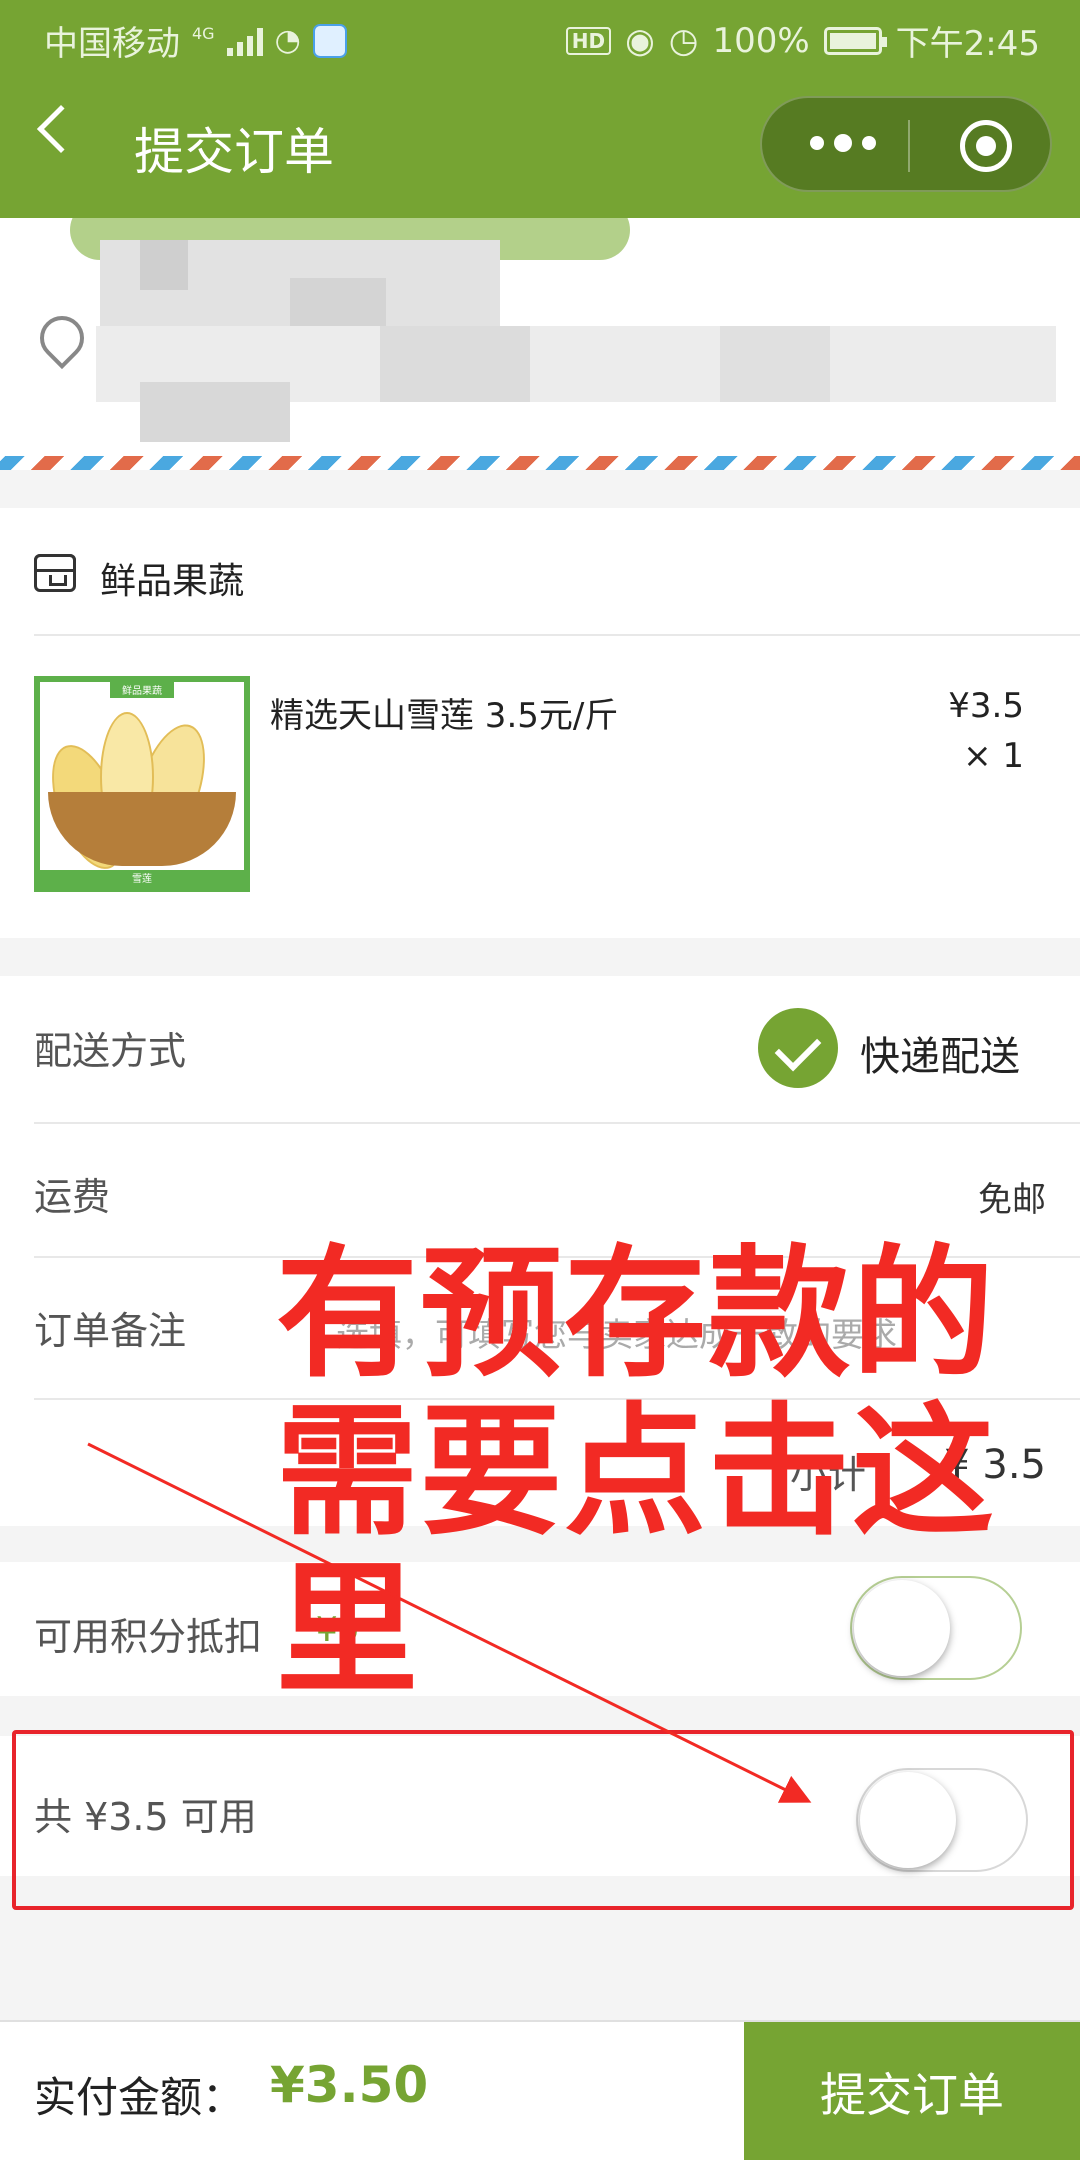  What do you see at coordinates (203, 33) in the screenshot?
I see `network-label: 4G` at bounding box center [203, 33].